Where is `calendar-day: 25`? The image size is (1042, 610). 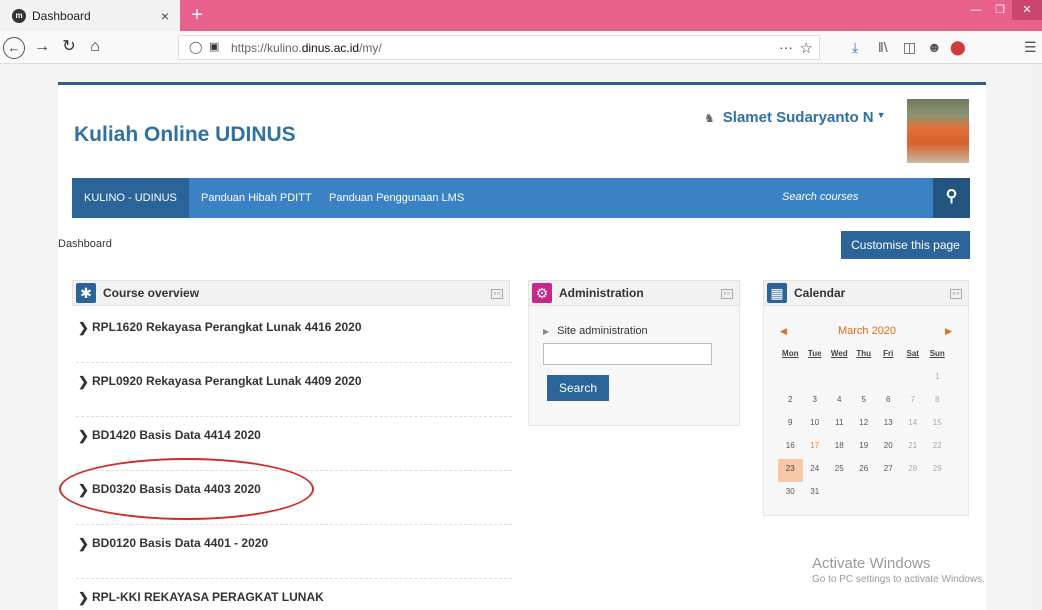
calendar-day: 25 is located at coordinates (839, 470).